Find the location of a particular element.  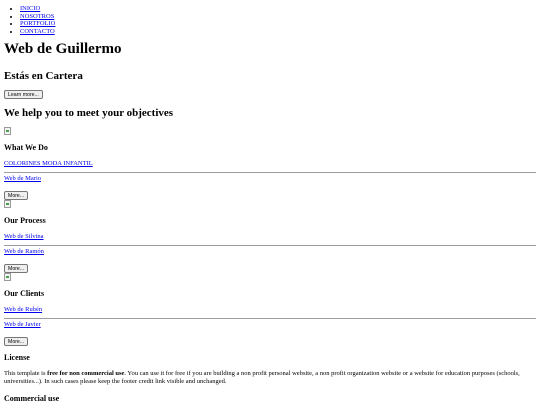

link-web-mario: Web de Mario is located at coordinates (22, 178).